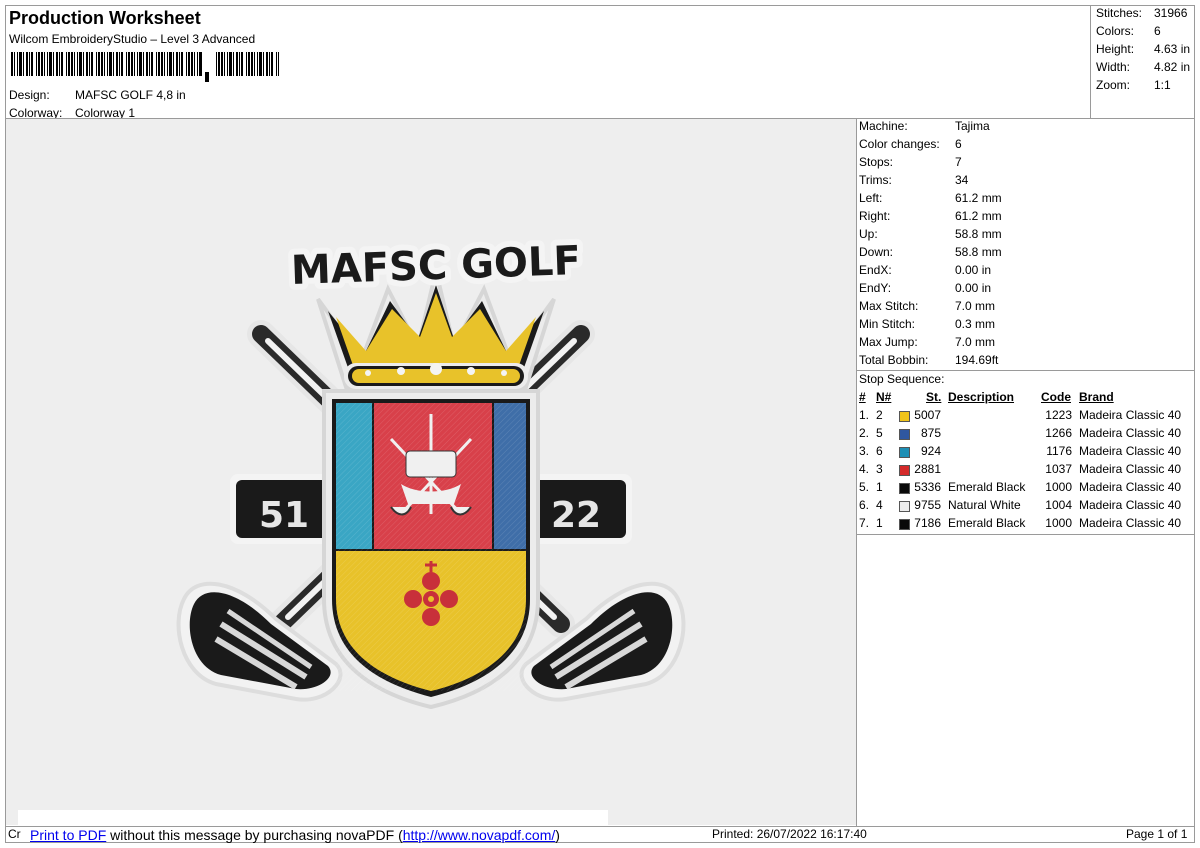  I want to click on machine-value: 0.3 mm, so click(975, 324).